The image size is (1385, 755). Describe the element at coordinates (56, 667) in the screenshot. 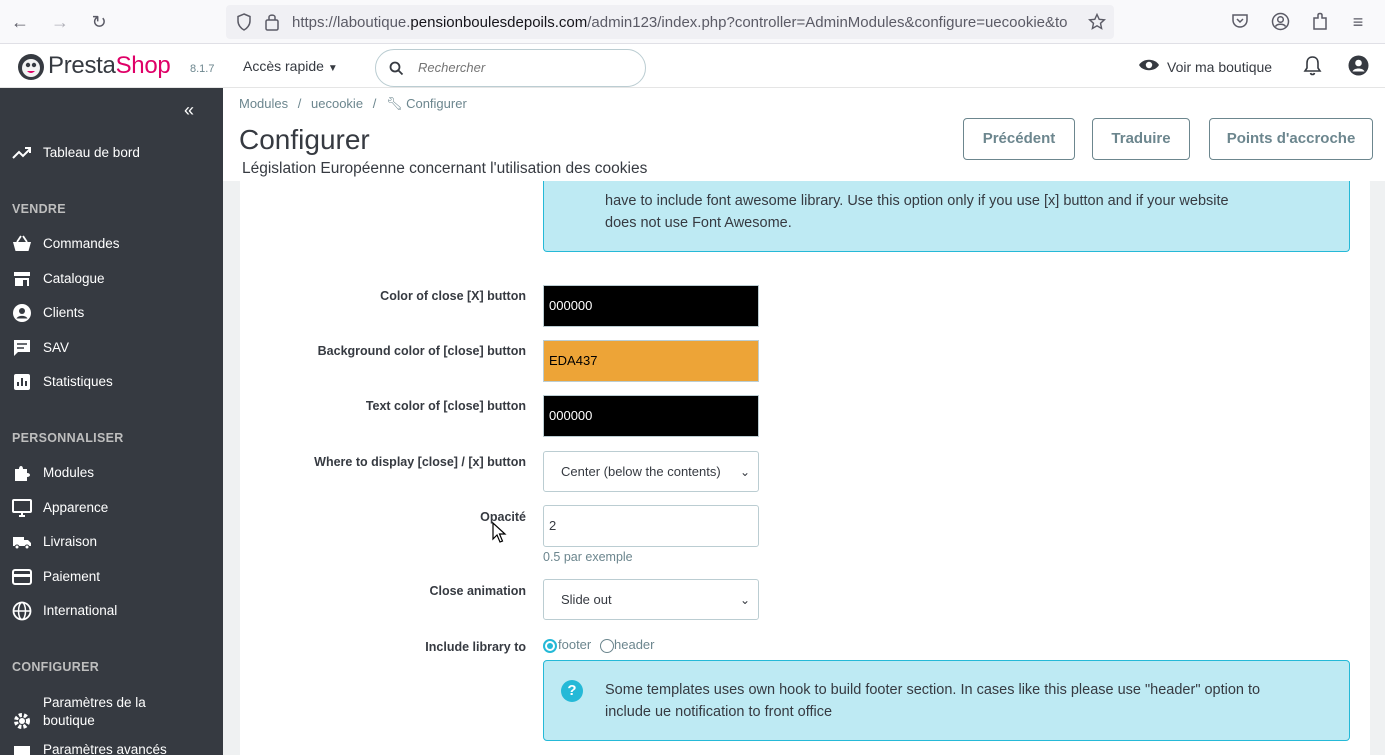

I see `sidebar-section-configure: CONFIGURER` at that location.